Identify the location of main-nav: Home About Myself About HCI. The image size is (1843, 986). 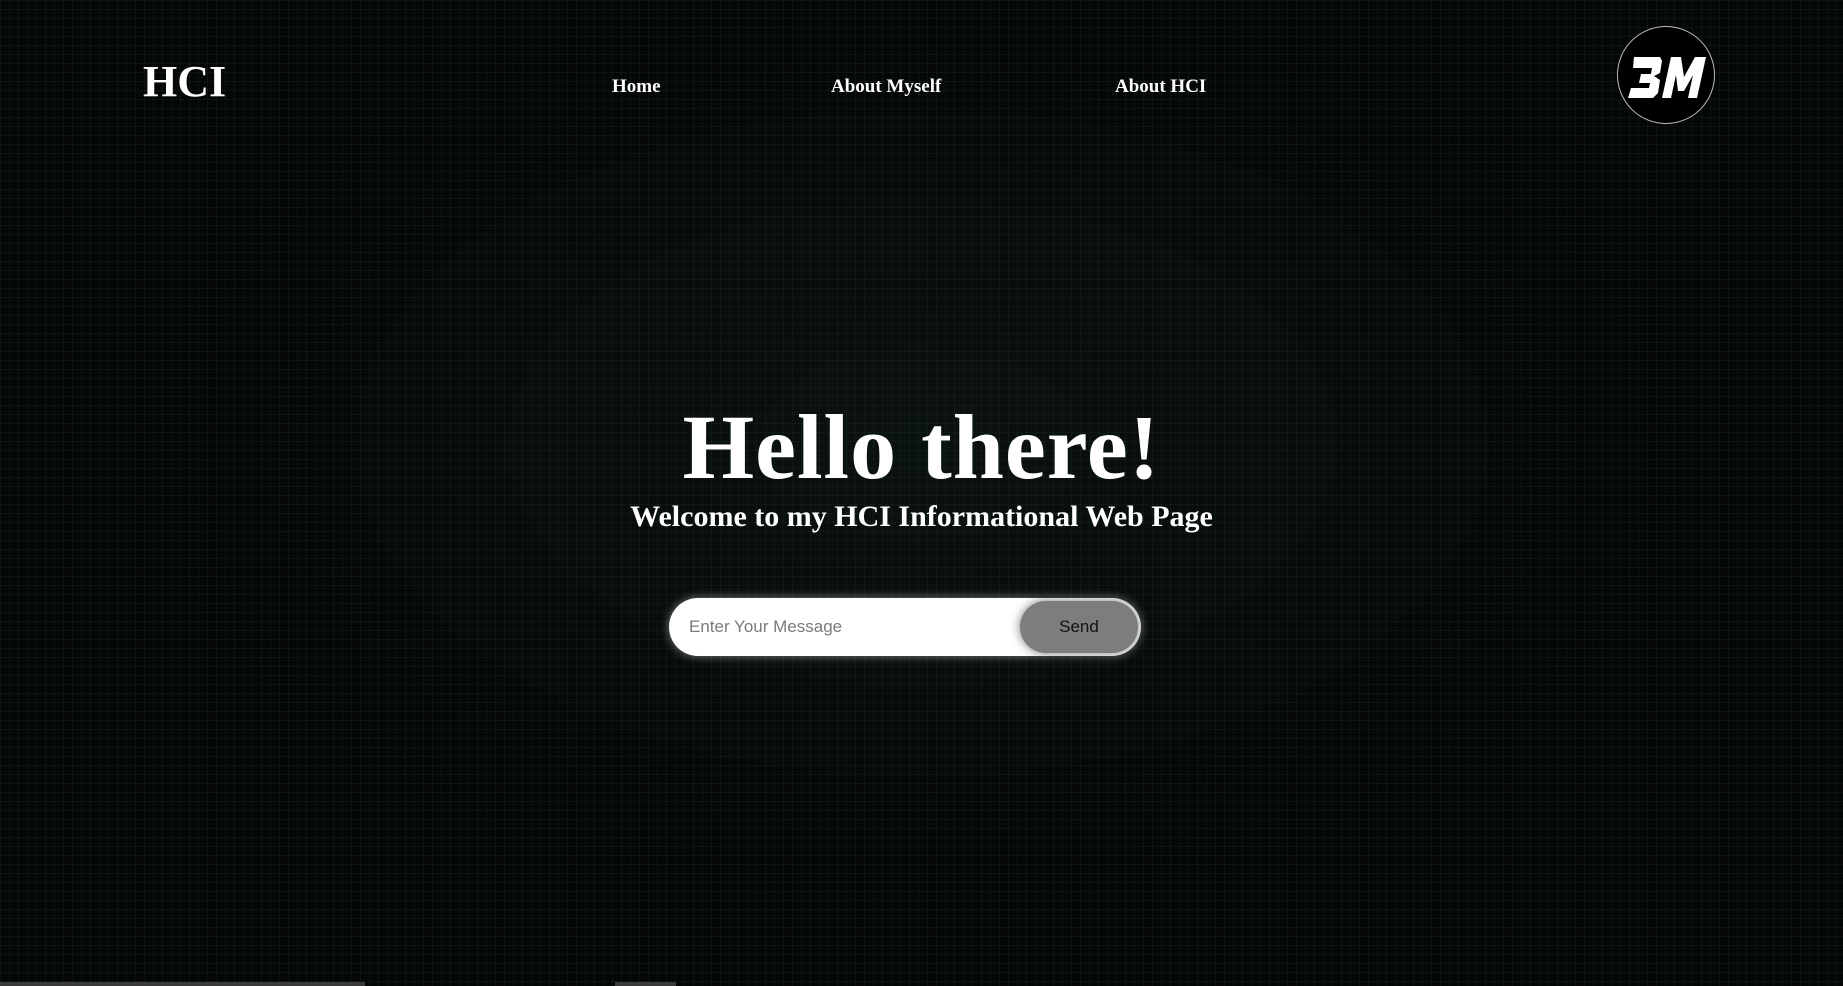
(921, 89).